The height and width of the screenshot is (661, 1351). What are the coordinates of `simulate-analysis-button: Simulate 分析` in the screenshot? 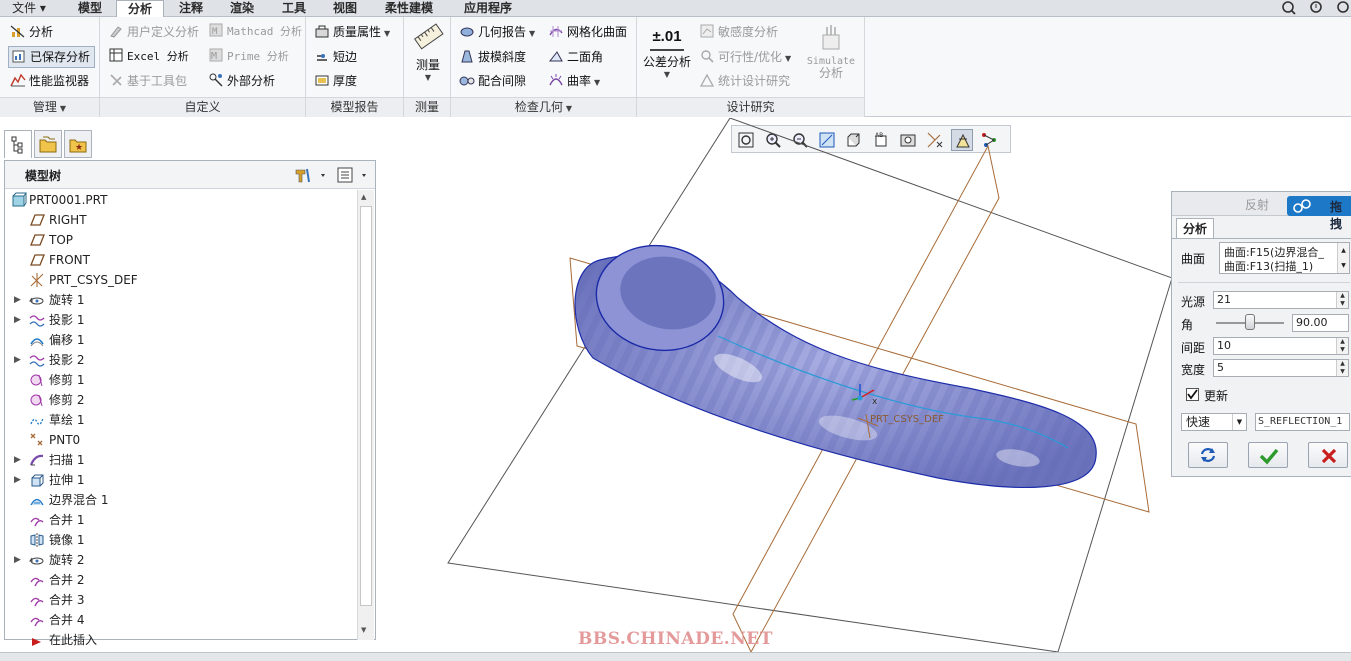 It's located at (831, 56).